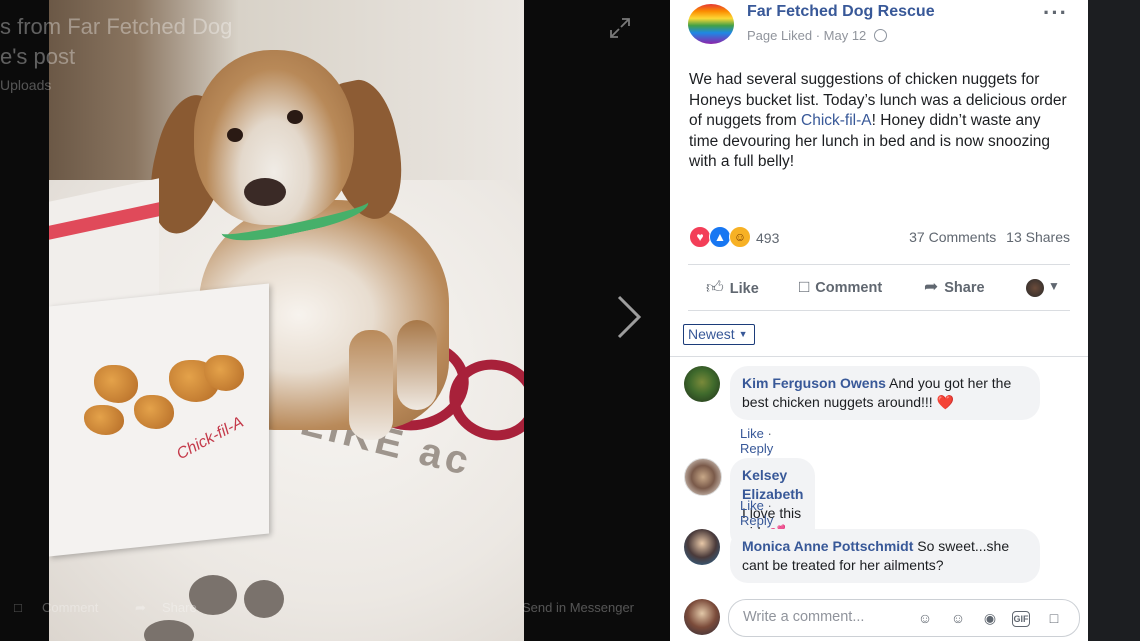 Image resolution: width=1140 pixels, height=641 pixels. Describe the element at coordinates (925, 618) in the screenshot. I see `avatar-sticker-icon: ☺` at that location.